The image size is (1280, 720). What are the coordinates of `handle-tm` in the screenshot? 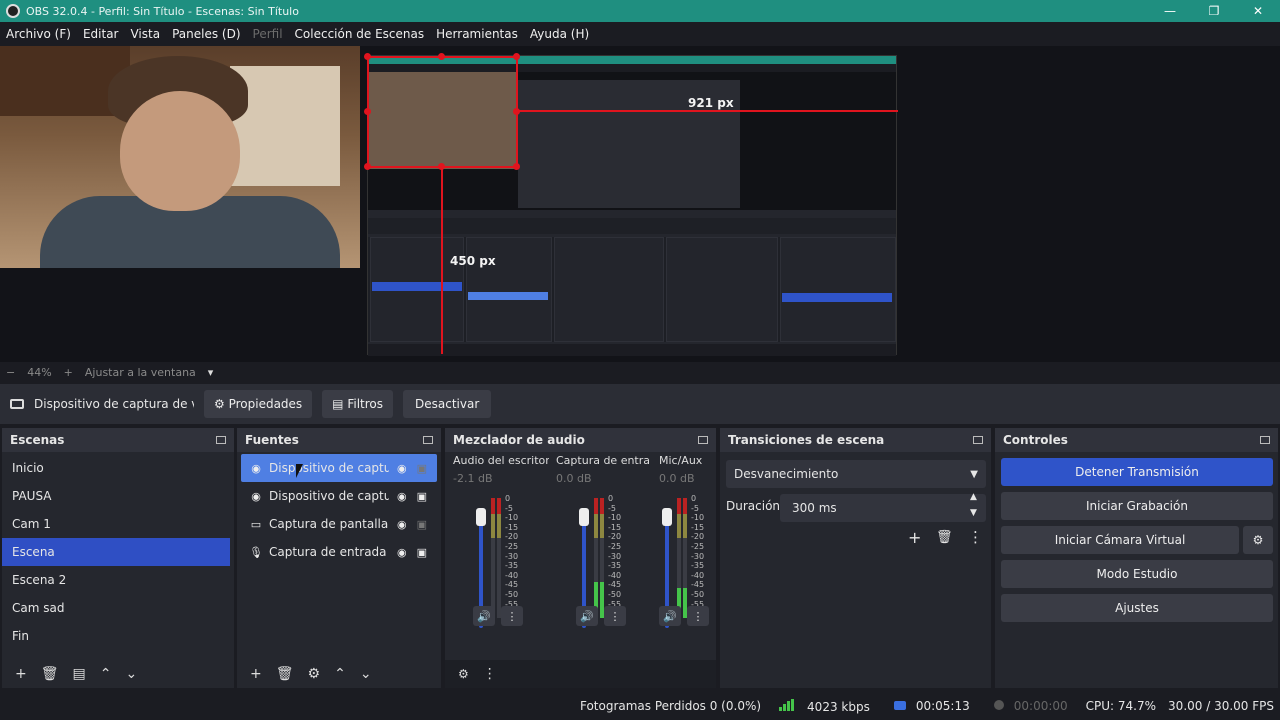 It's located at (441, 56).